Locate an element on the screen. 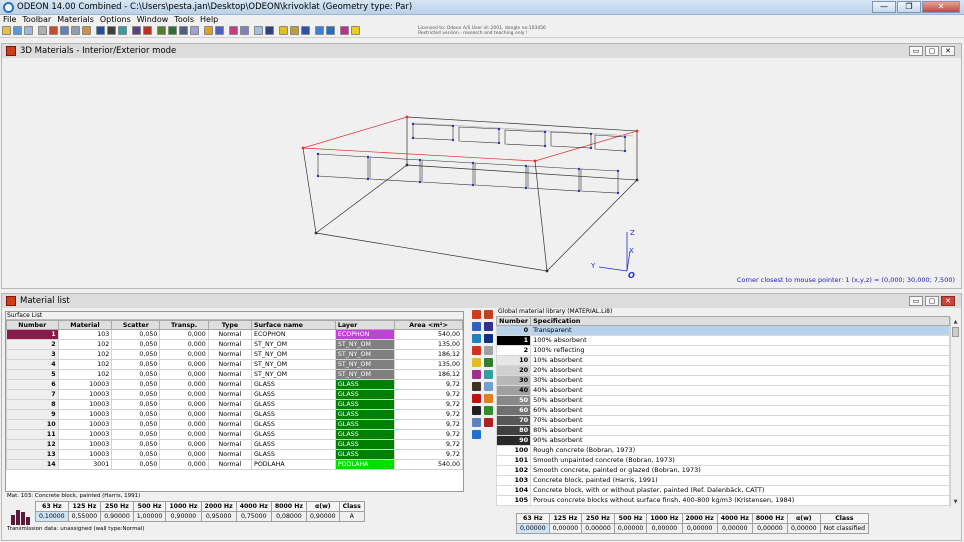 This screenshot has width=964, height=542. list-item: 70 70% absorbent is located at coordinates (722, 420).